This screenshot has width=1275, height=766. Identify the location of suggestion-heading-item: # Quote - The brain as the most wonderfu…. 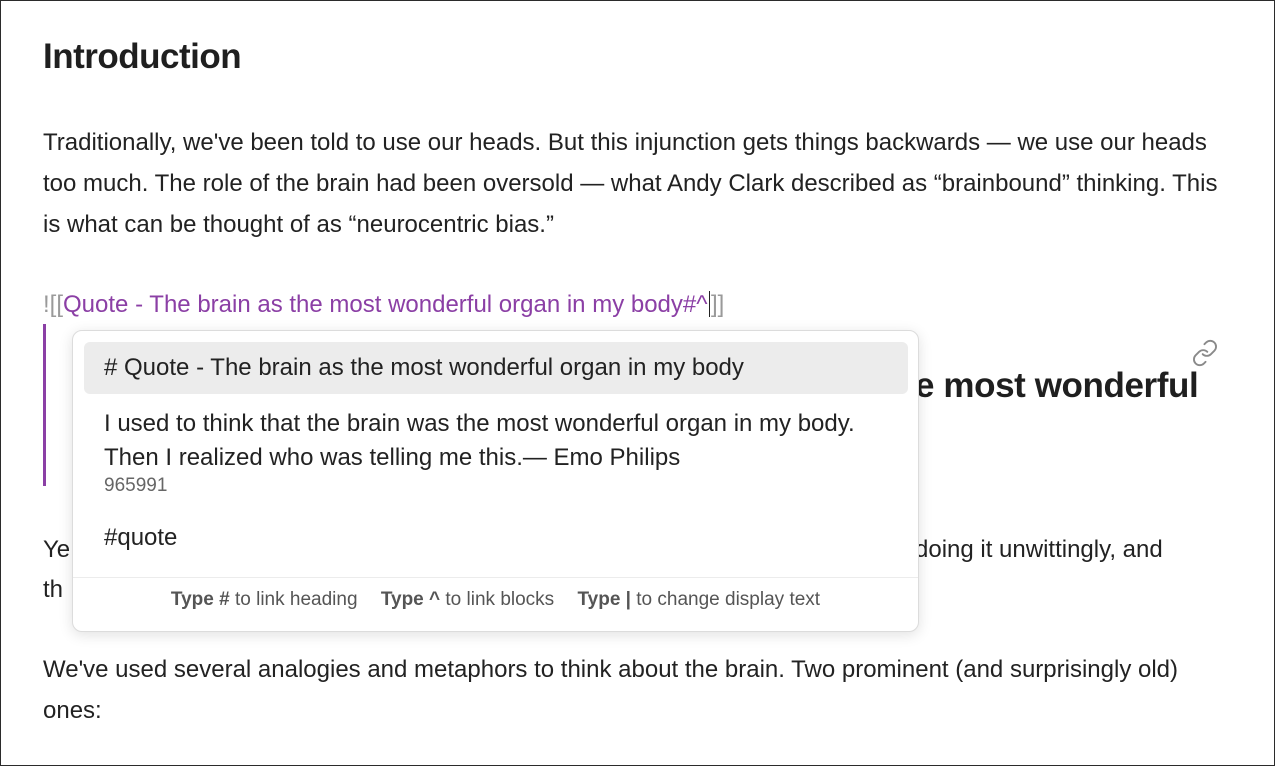
(496, 368).